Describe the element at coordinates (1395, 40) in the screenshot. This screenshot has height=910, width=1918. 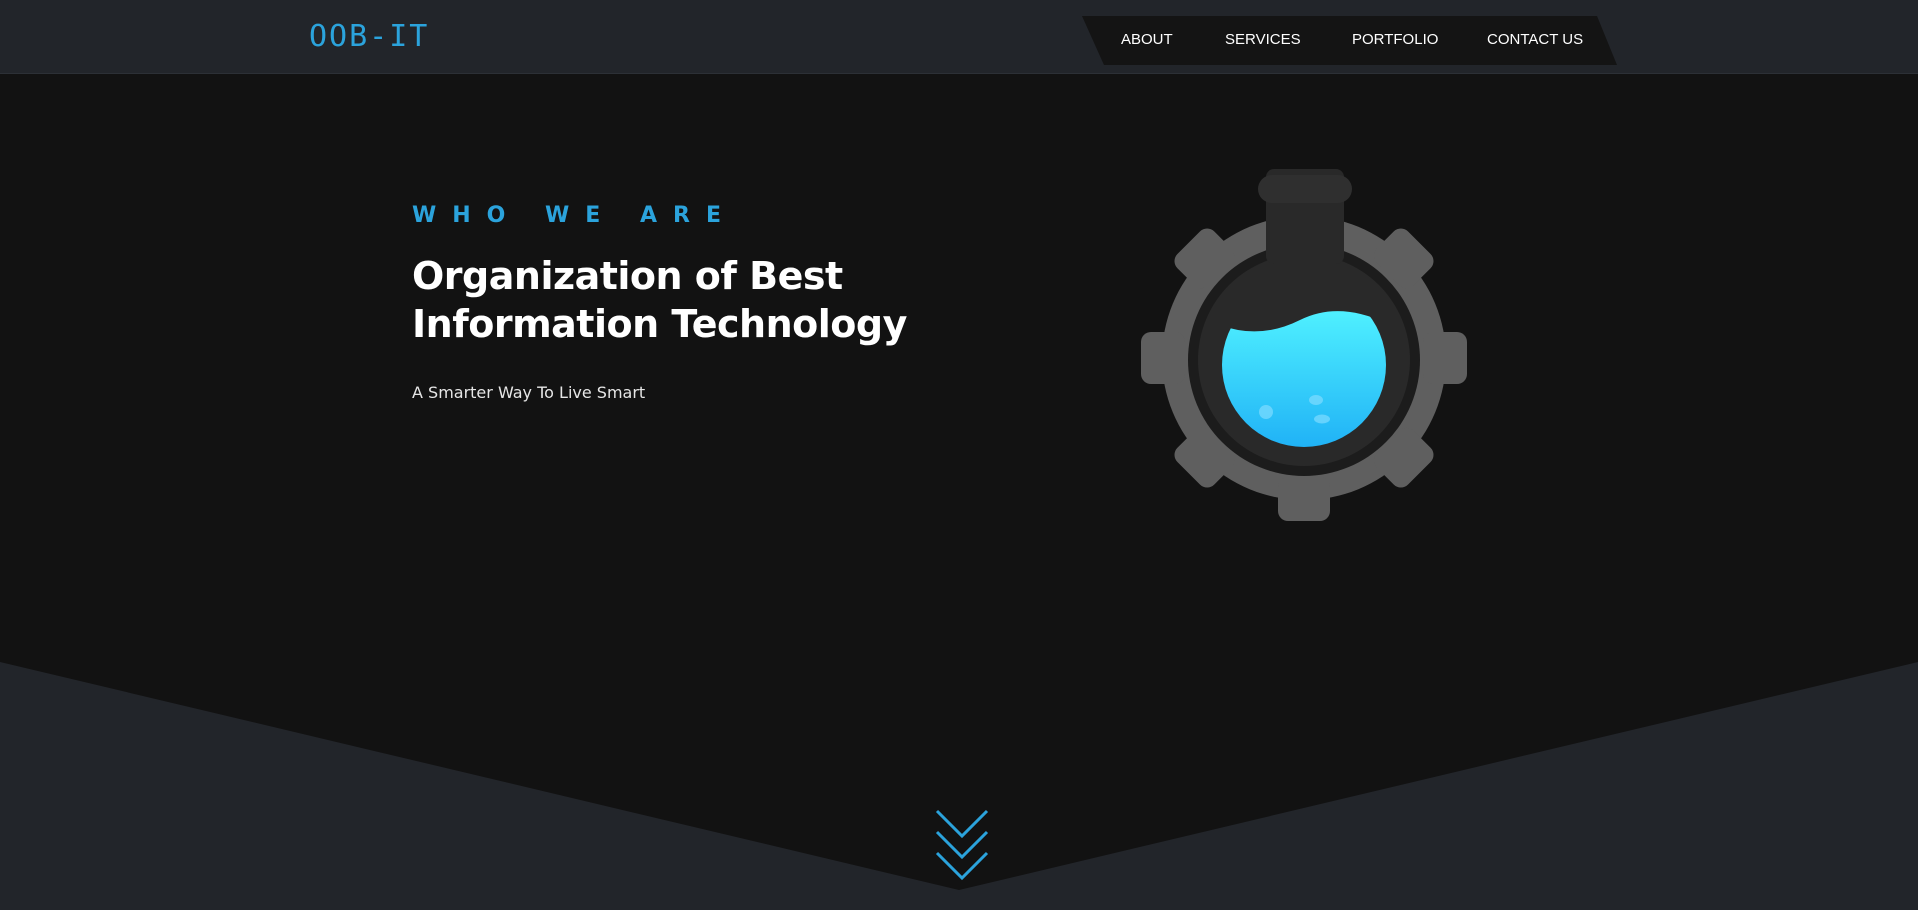
I see `nav-portfolio: PORTFOLIO` at that location.